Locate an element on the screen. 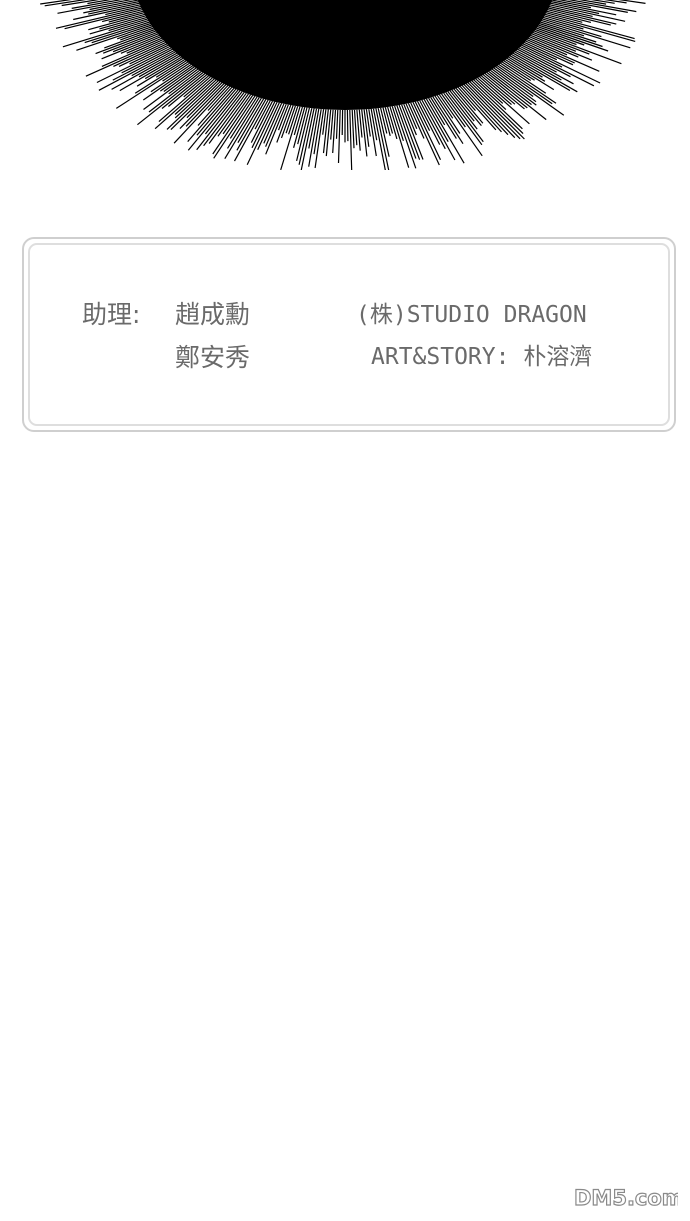 The image size is (690, 1221). studio-credit: (株)STUDIO DRAGON is located at coordinates (471, 315).